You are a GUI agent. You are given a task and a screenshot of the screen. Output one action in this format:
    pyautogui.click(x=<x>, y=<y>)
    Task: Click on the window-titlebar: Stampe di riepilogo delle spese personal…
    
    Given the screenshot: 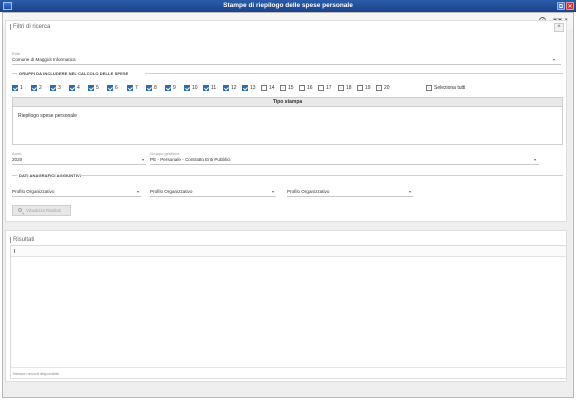 What is the action you would take?
    pyautogui.click(x=288, y=6)
    